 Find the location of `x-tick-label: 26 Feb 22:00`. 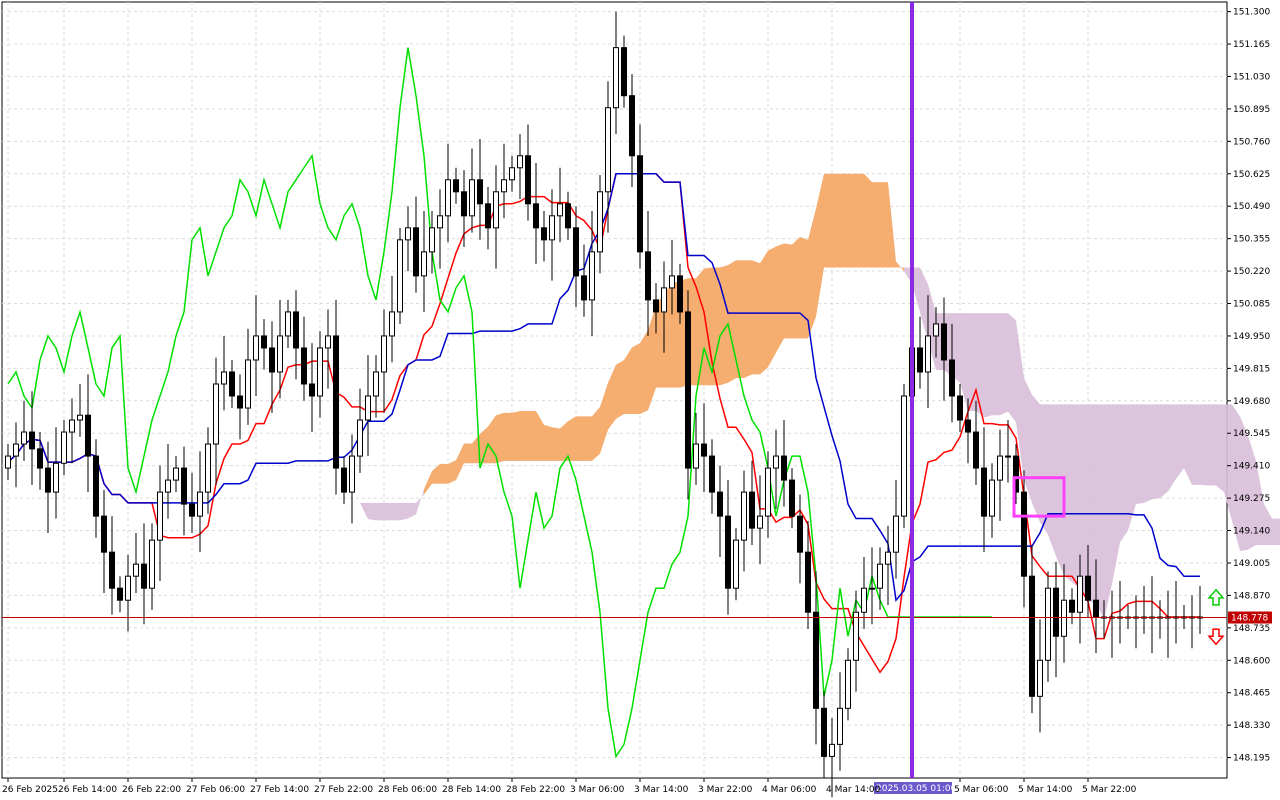

x-tick-label: 26 Feb 22:00 is located at coordinates (151, 790).